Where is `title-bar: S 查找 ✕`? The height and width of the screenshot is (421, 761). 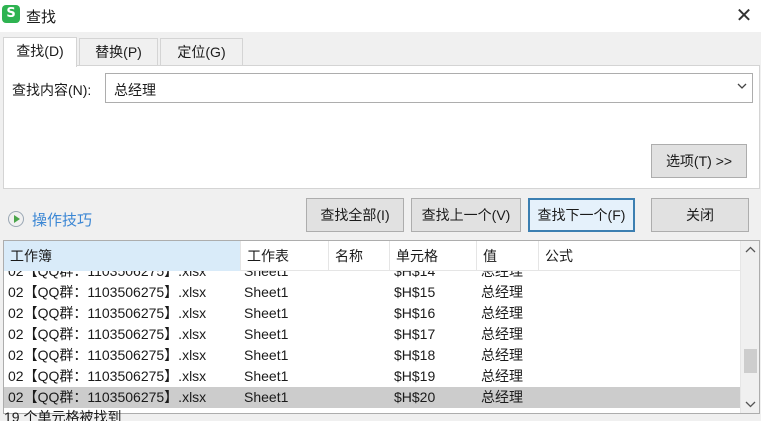
title-bar: S 查找 ✕ is located at coordinates (380, 16).